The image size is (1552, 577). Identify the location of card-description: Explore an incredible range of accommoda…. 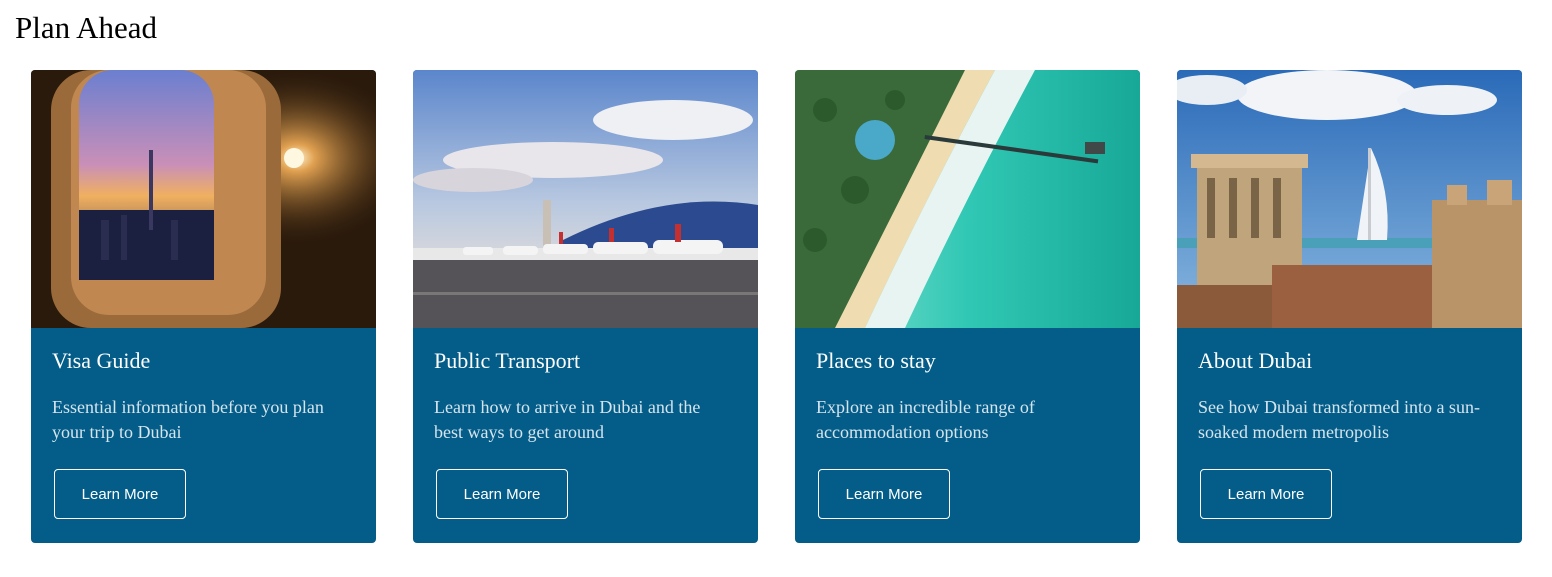
(925, 419).